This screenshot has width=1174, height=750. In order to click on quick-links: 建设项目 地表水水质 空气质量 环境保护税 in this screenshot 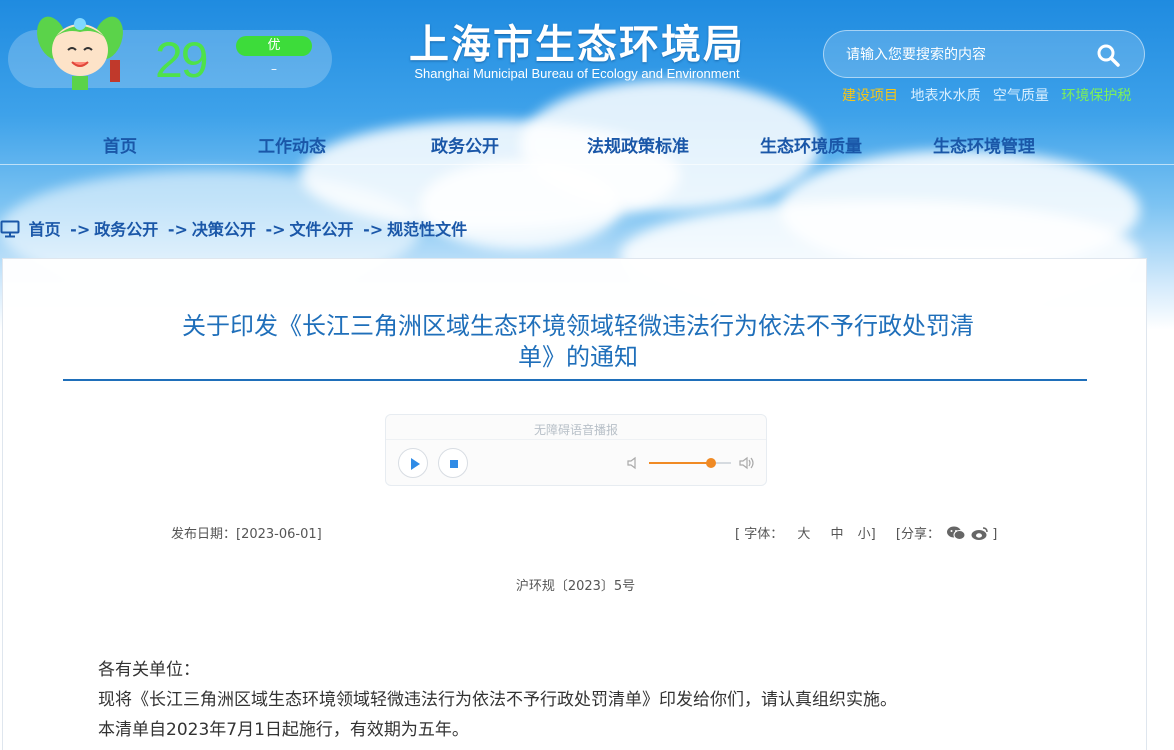, I will do `click(990, 95)`.